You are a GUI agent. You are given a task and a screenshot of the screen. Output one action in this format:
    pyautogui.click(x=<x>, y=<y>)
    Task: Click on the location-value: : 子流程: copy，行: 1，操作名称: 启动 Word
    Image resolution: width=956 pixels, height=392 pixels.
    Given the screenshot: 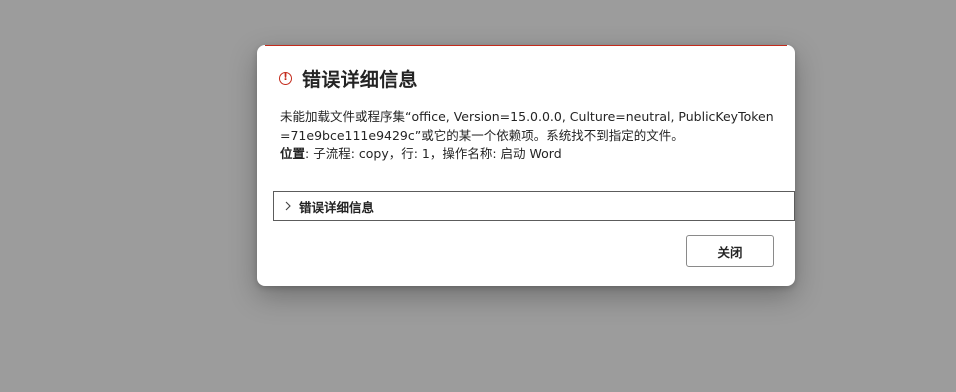 What is the action you would take?
    pyautogui.click(x=433, y=153)
    